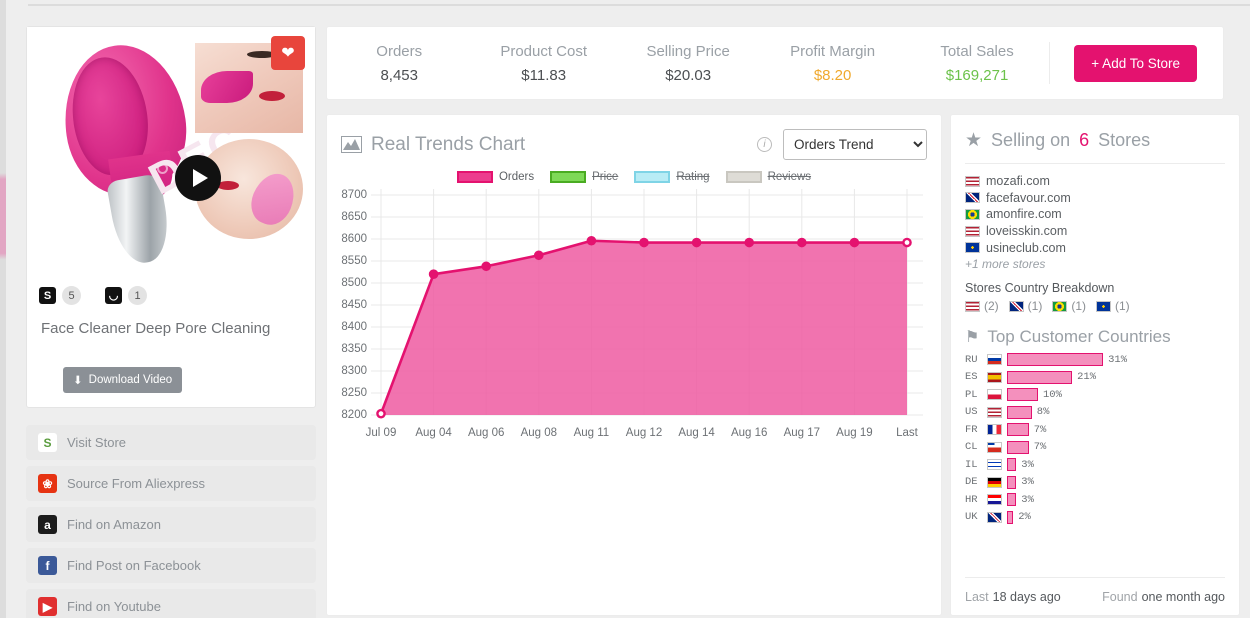  What do you see at coordinates (971, 394) in the screenshot?
I see `country-code: PL` at bounding box center [971, 394].